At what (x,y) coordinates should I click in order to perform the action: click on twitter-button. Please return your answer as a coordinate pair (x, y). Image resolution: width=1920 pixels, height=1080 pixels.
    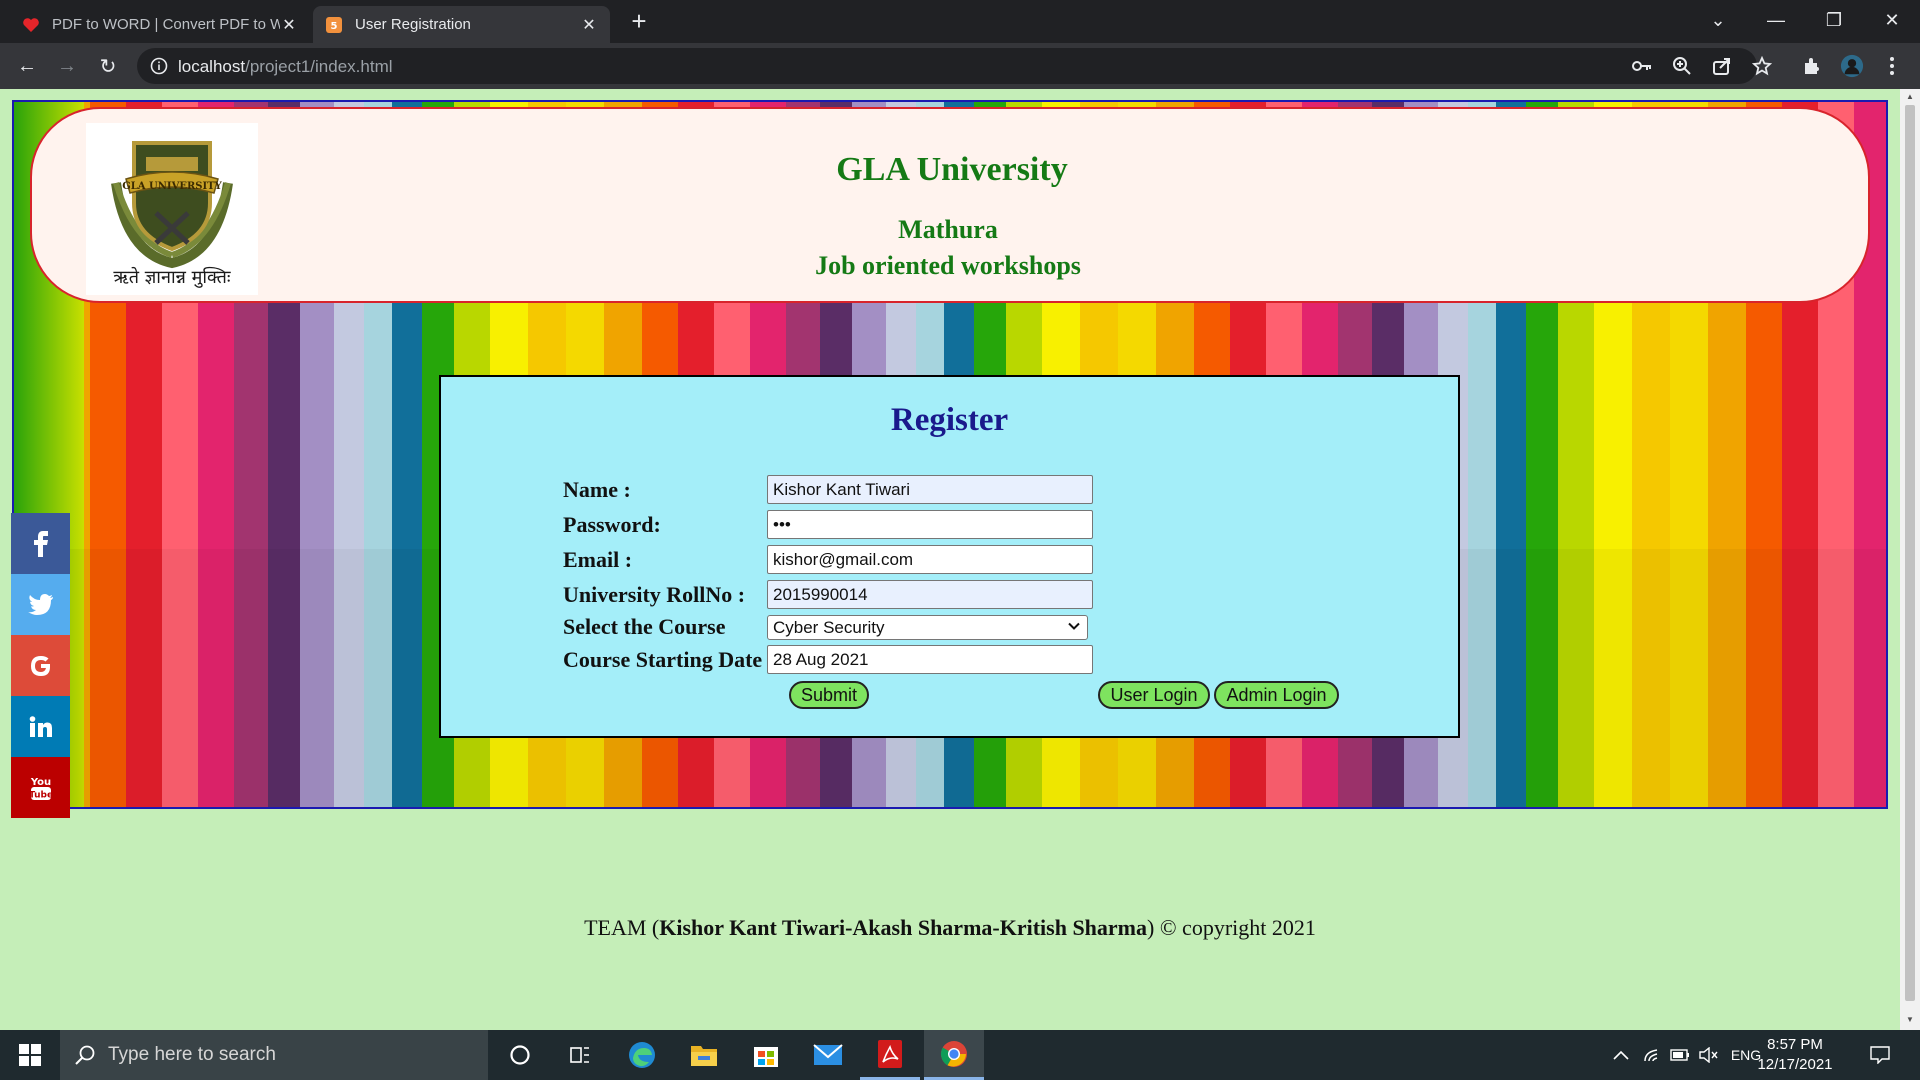
    Looking at the image, I should click on (40, 604).